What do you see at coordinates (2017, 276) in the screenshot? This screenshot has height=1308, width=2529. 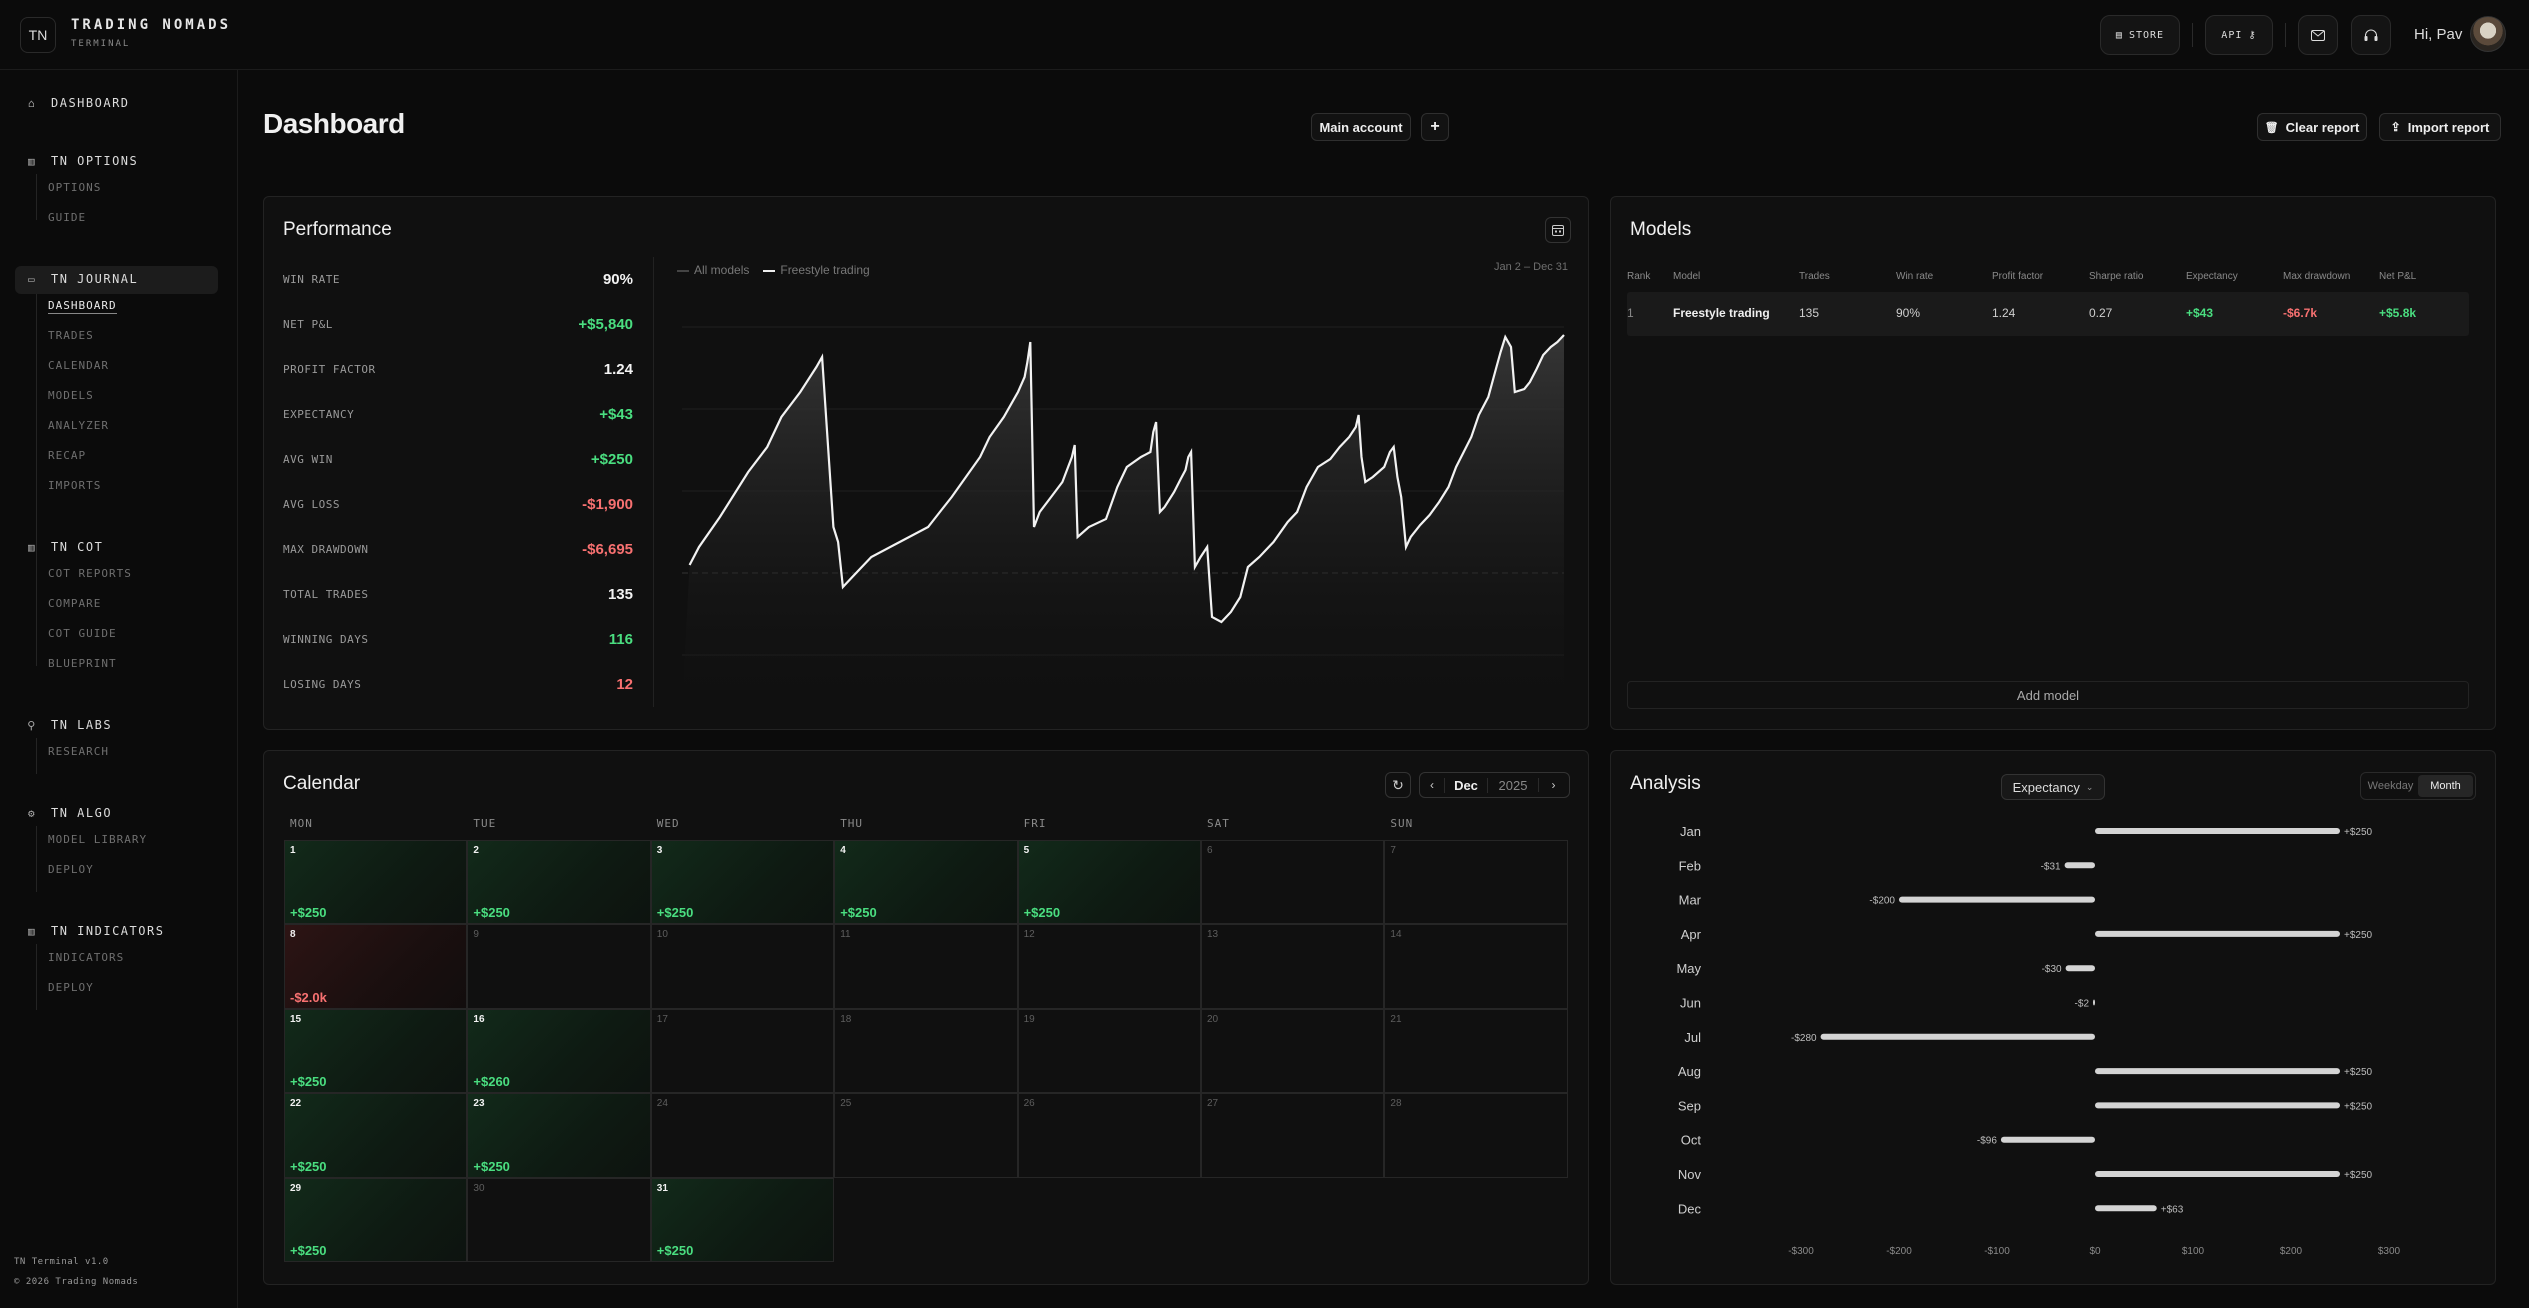 I see `column-header: Profit factor` at bounding box center [2017, 276].